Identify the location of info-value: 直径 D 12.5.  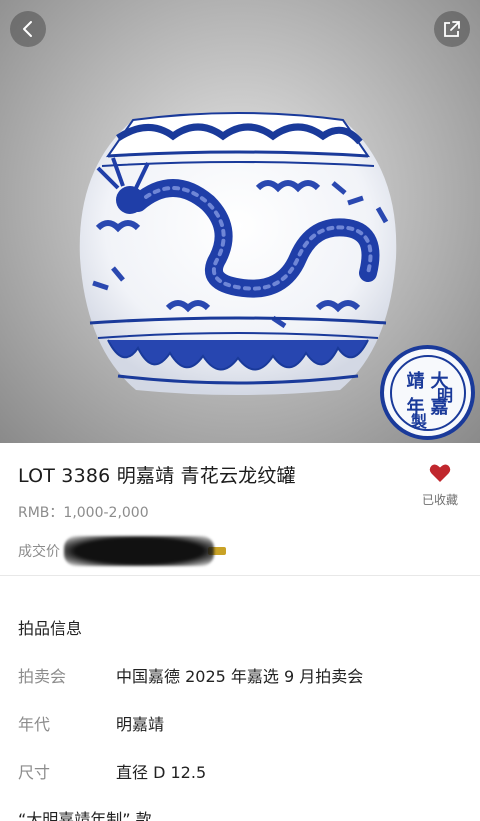
(161, 772).